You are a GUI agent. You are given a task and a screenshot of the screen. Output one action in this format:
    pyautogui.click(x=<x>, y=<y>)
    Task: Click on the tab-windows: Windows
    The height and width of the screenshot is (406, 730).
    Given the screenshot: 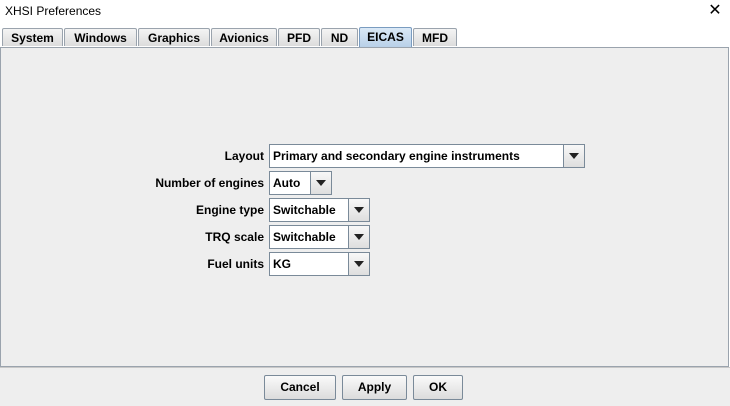 What is the action you would take?
    pyautogui.click(x=100, y=37)
    